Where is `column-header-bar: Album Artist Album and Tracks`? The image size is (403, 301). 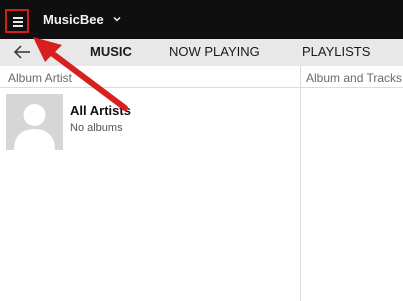
column-header-bar: Album Artist Album and Tracks is located at coordinates (201, 77).